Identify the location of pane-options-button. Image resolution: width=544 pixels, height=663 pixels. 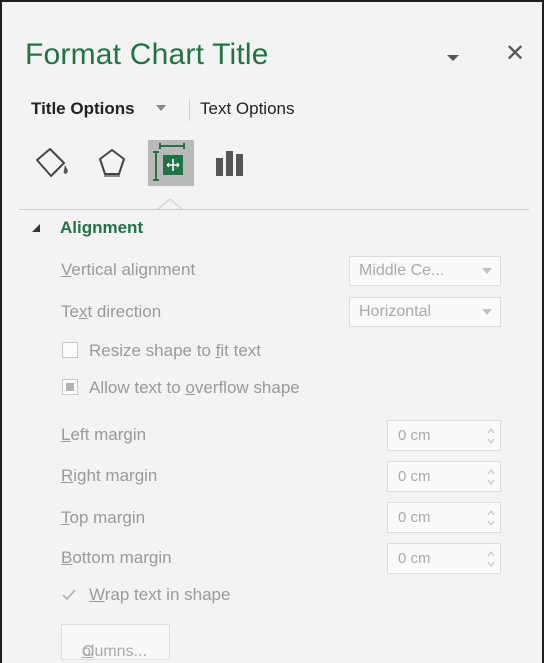
(453, 58).